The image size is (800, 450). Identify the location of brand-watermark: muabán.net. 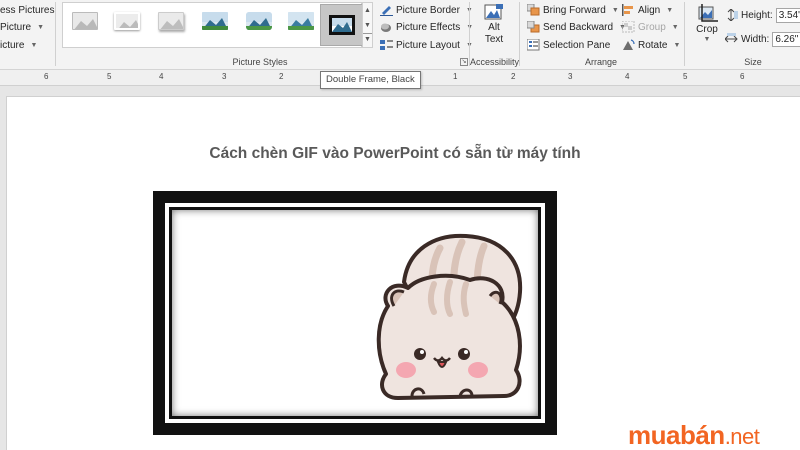
(694, 435).